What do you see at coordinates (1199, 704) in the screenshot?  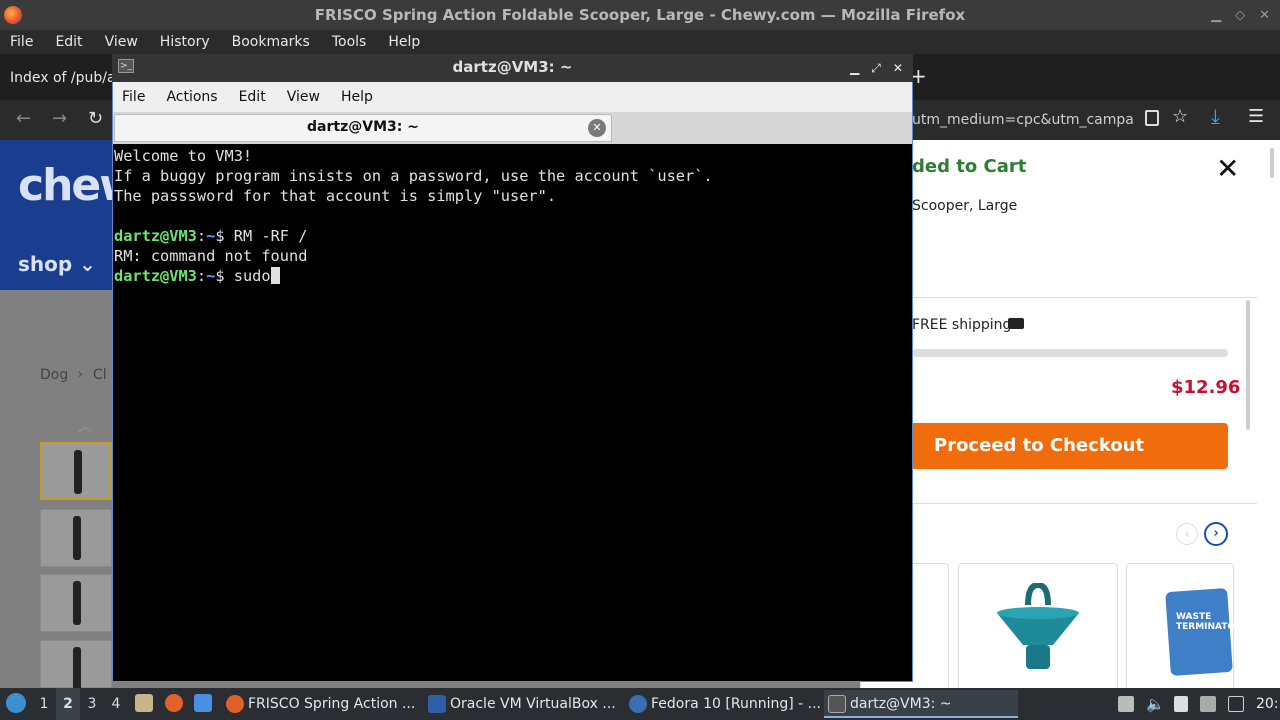 I see `system-tray: 🔈 20:15` at bounding box center [1199, 704].